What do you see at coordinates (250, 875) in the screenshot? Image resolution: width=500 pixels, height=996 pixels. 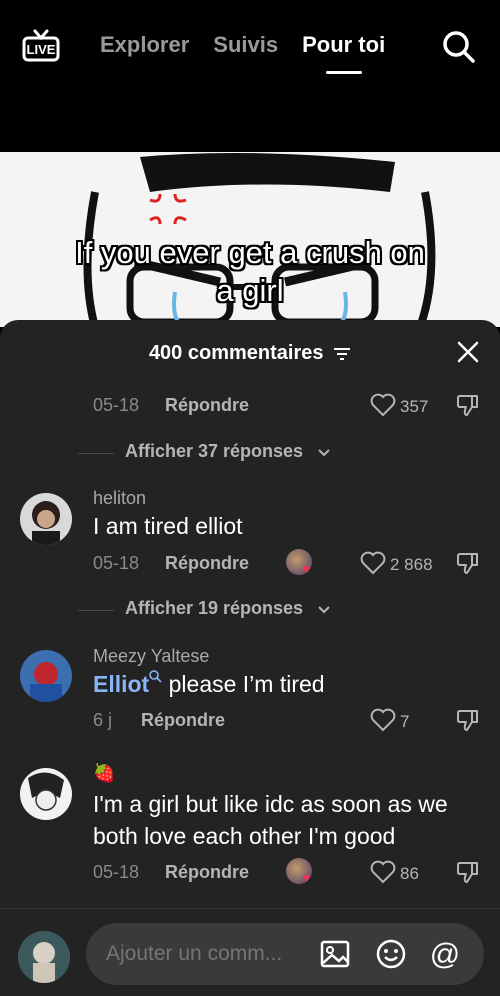 I see `comment-meta: 05-18 Répondre ♥ 86` at bounding box center [250, 875].